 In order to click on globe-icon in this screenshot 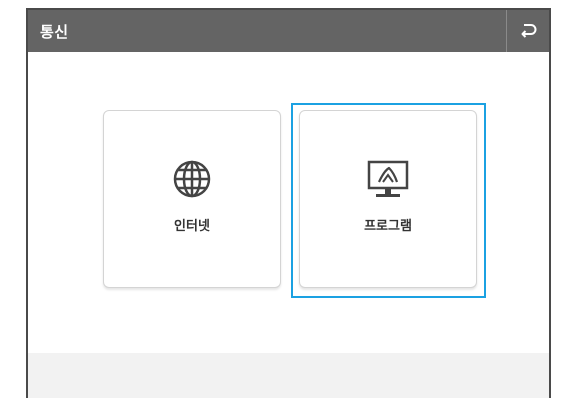, I will do `click(192, 179)`.